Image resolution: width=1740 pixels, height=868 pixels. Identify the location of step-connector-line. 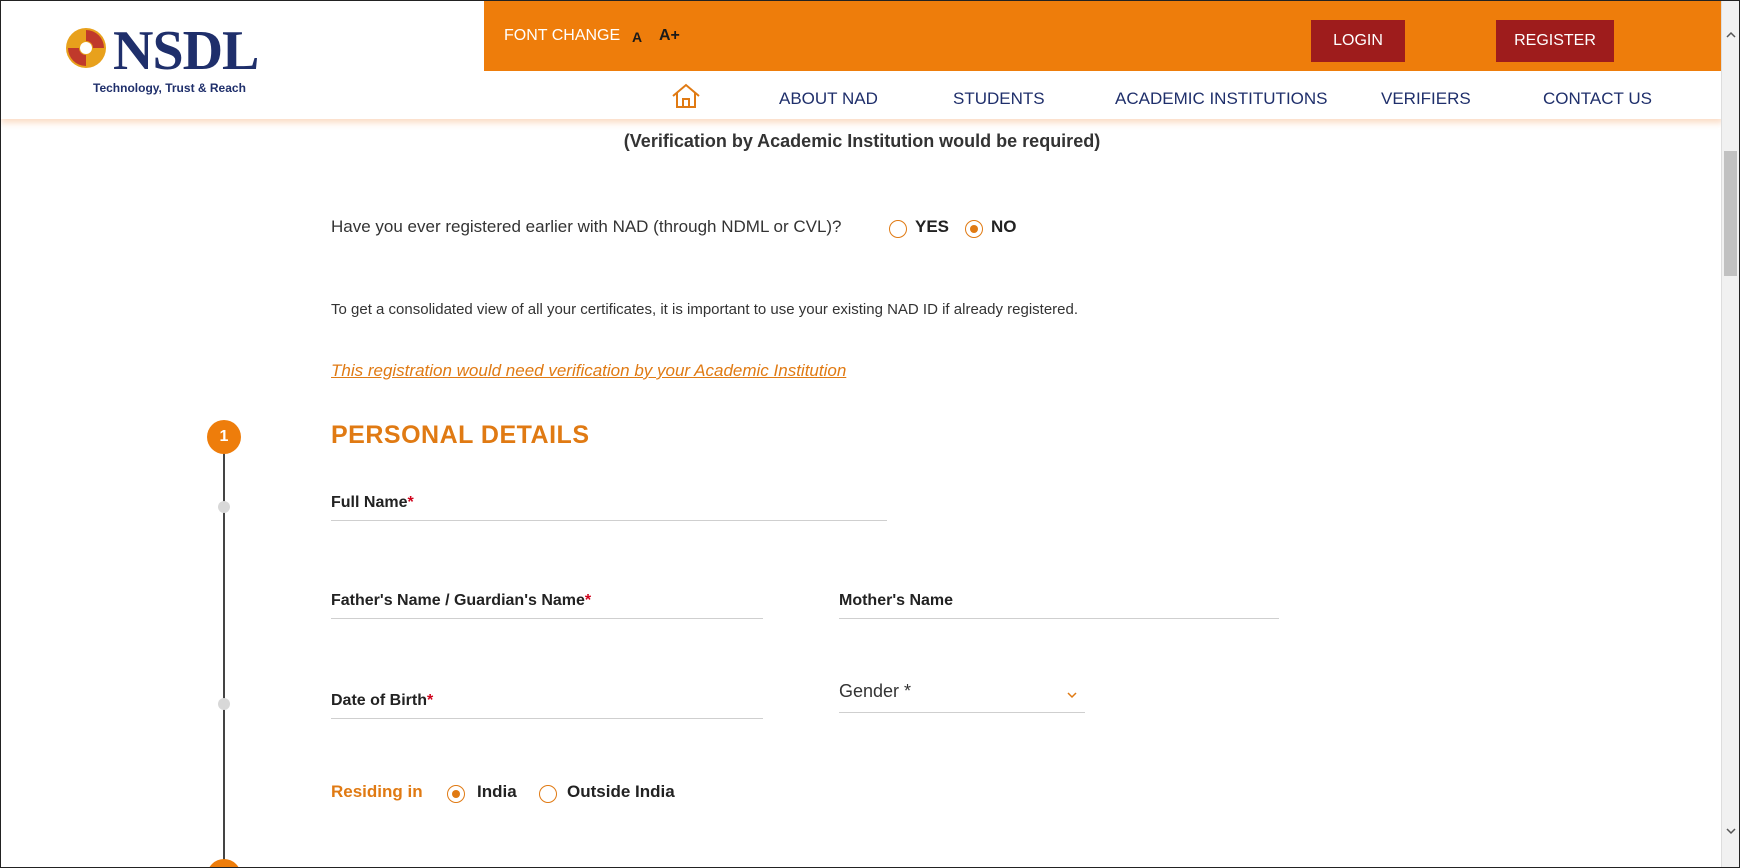
(224, 659).